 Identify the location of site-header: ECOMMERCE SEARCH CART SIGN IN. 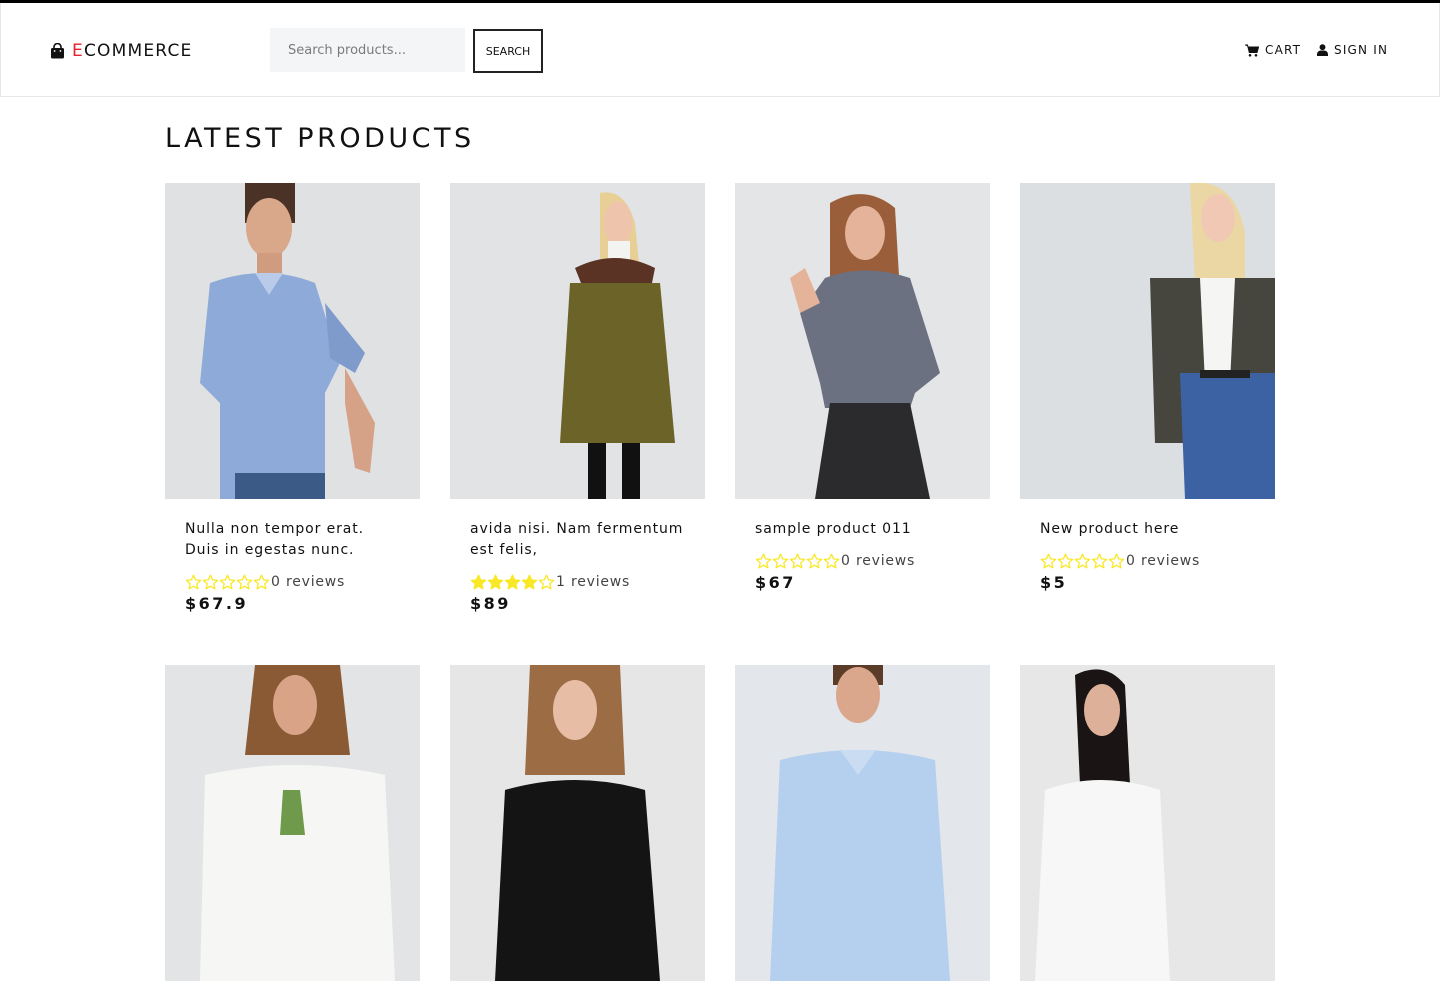
(720, 50).